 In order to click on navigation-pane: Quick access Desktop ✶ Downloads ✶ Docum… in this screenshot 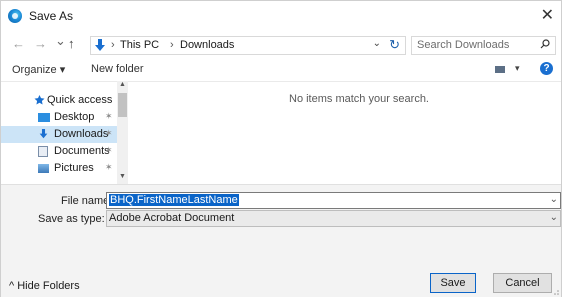, I will do `click(64, 132)`.